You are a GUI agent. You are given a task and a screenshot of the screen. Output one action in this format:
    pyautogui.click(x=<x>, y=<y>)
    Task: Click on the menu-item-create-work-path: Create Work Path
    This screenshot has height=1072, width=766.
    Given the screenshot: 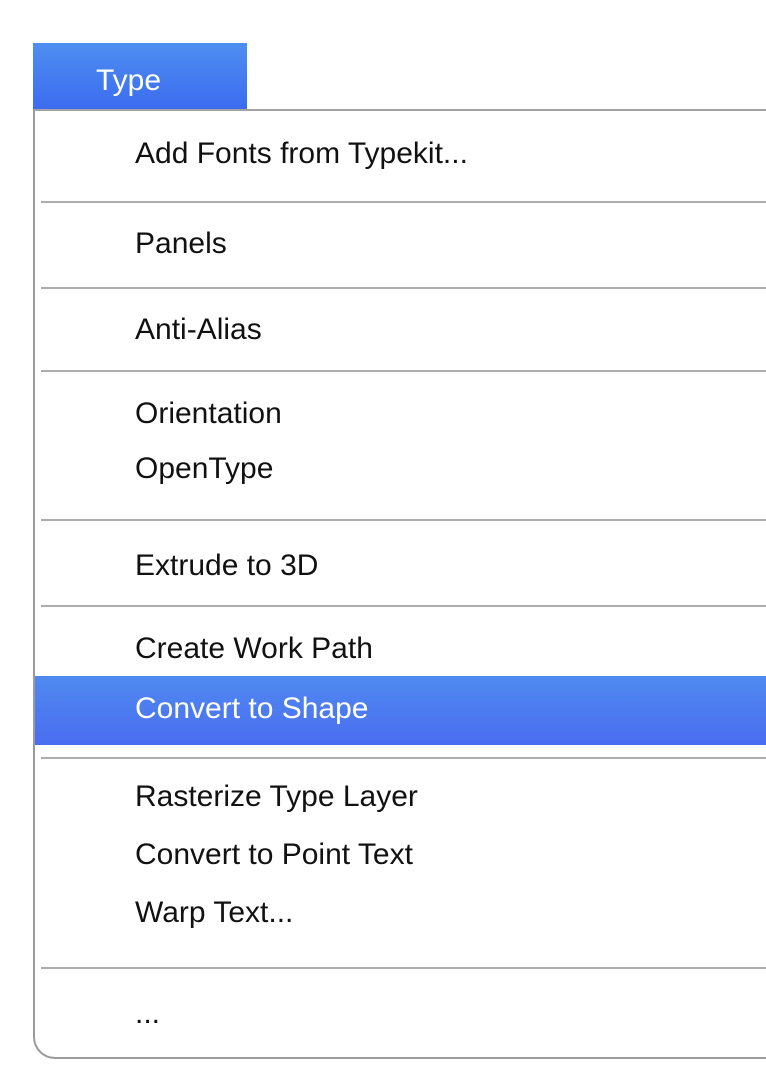 What is the action you would take?
    pyautogui.click(x=254, y=649)
    